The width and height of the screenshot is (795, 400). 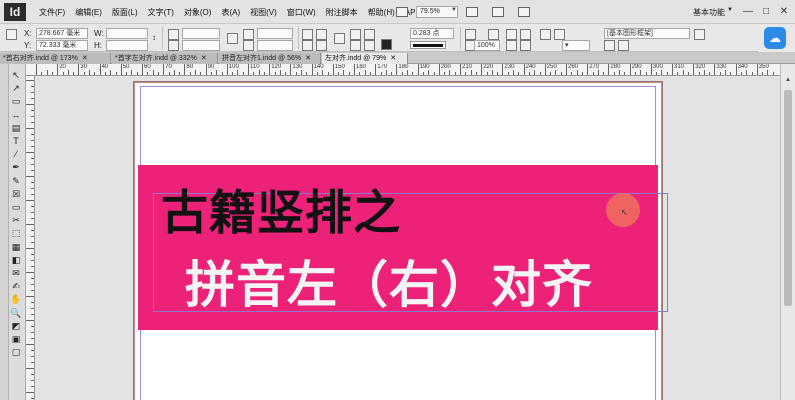 What do you see at coordinates (30, 238) in the screenshot?
I see `vertical-ruler` at bounding box center [30, 238].